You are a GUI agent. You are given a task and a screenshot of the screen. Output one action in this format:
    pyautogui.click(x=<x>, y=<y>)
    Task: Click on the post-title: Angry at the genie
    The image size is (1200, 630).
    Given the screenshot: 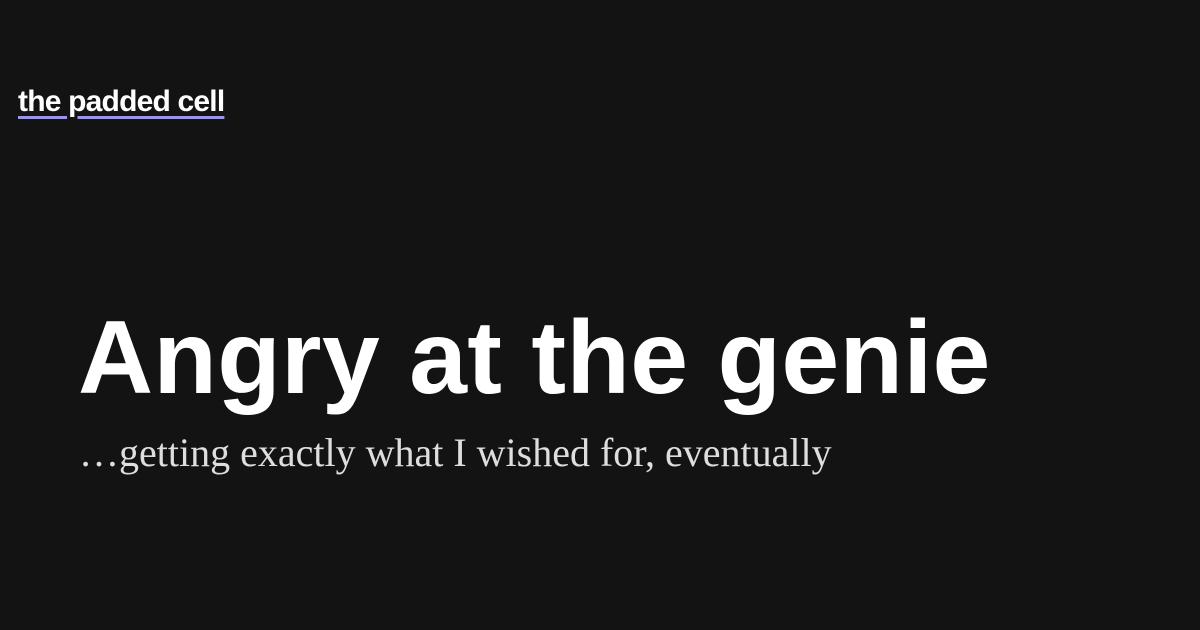 What is the action you would take?
    pyautogui.click(x=534, y=358)
    